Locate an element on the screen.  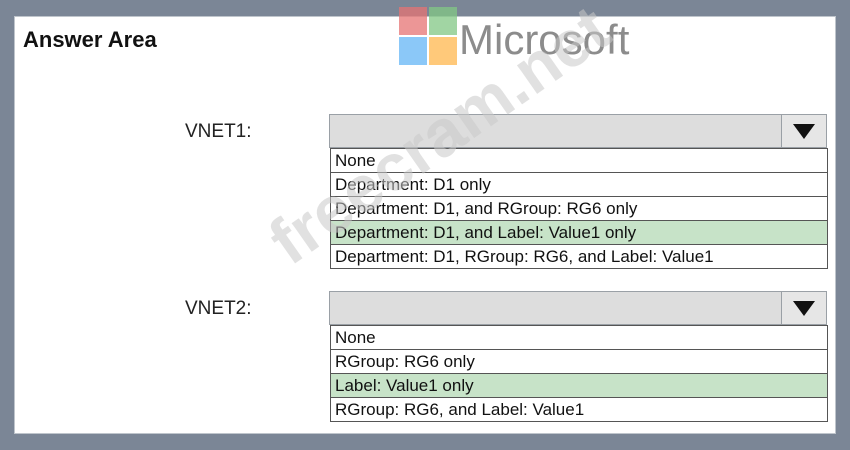
vnet1-dropdown is located at coordinates (578, 131).